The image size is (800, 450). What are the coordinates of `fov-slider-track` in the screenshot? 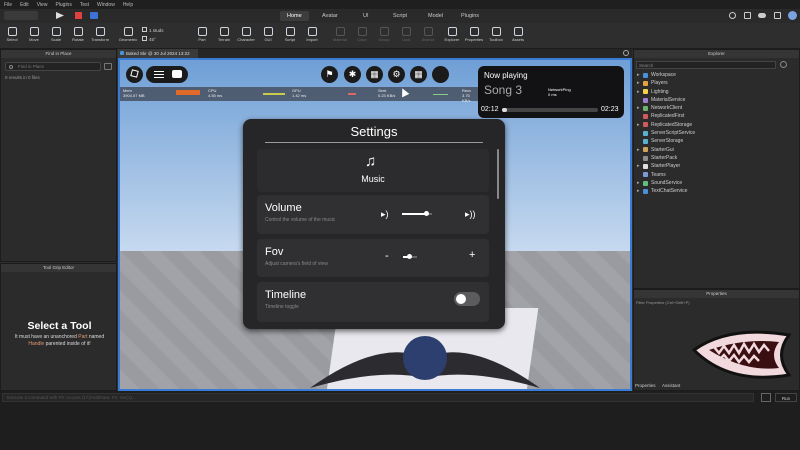 It's located at (410, 256).